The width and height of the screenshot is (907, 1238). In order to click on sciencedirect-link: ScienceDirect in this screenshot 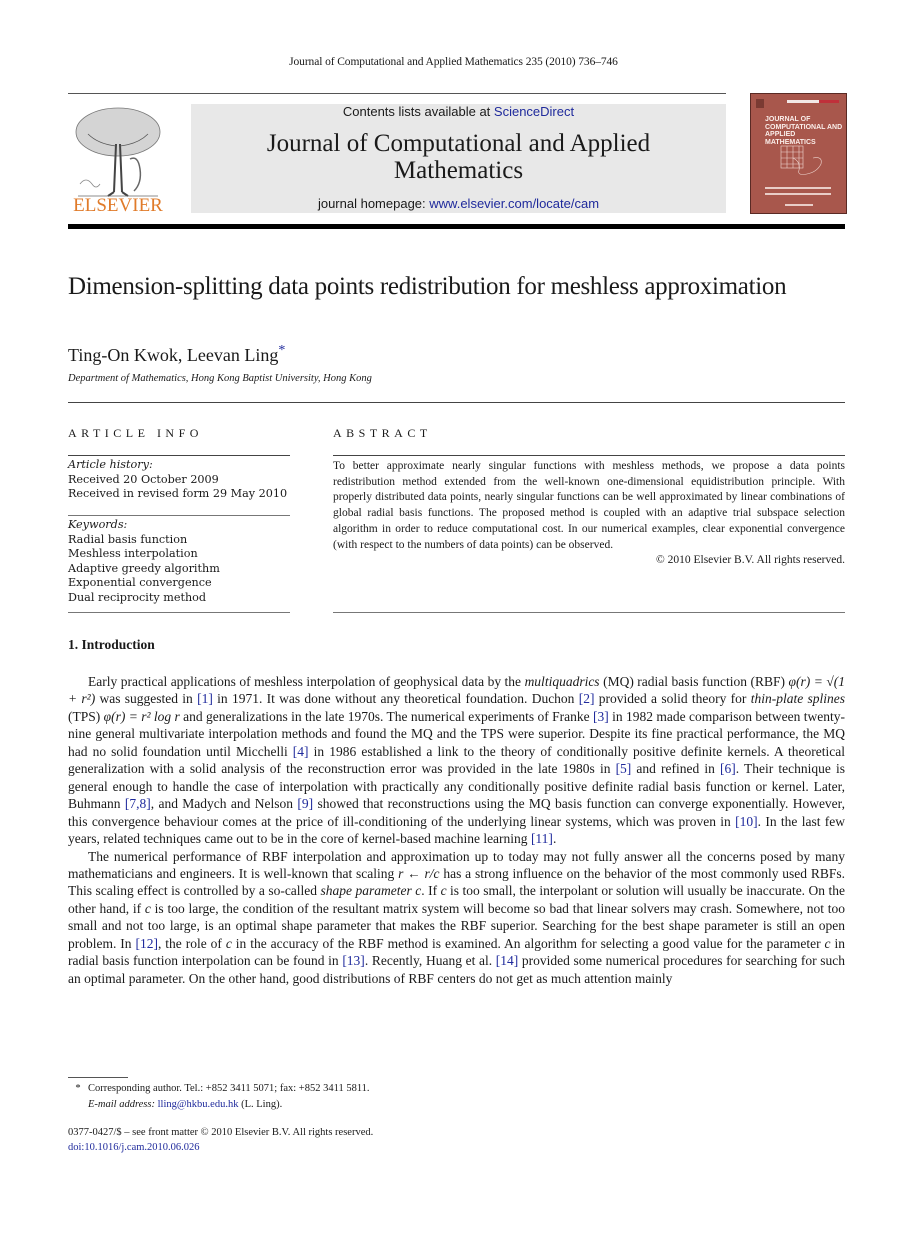, I will do `click(534, 111)`.